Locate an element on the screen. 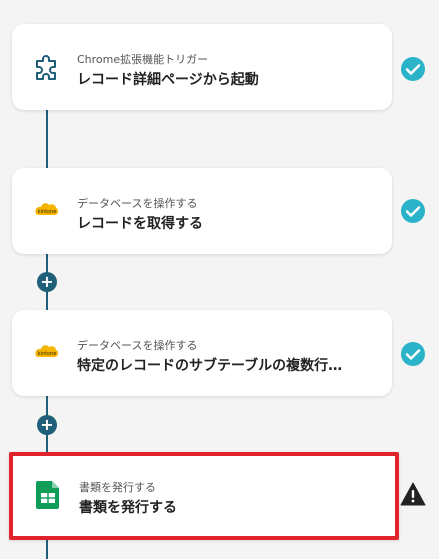 The width and height of the screenshot is (439, 559). step-subtitle: 書類を発行する is located at coordinates (117, 487).